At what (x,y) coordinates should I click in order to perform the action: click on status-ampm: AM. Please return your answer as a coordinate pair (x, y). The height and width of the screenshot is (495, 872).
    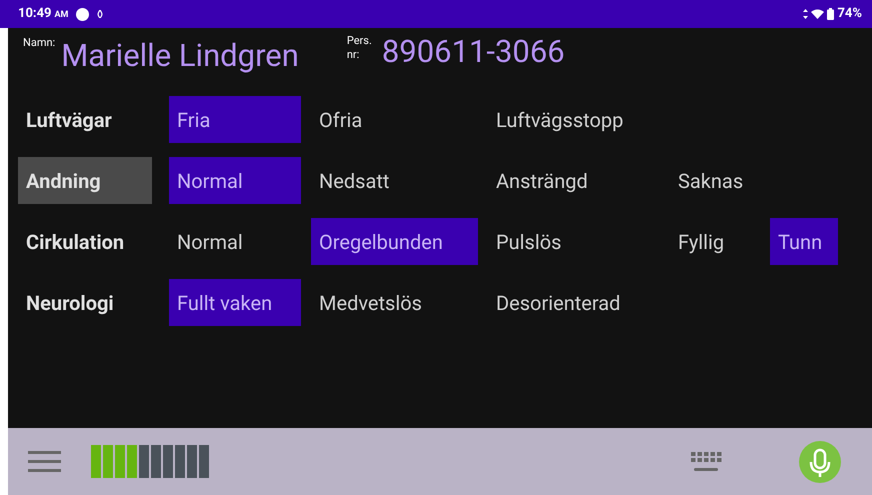
    Looking at the image, I should click on (61, 15).